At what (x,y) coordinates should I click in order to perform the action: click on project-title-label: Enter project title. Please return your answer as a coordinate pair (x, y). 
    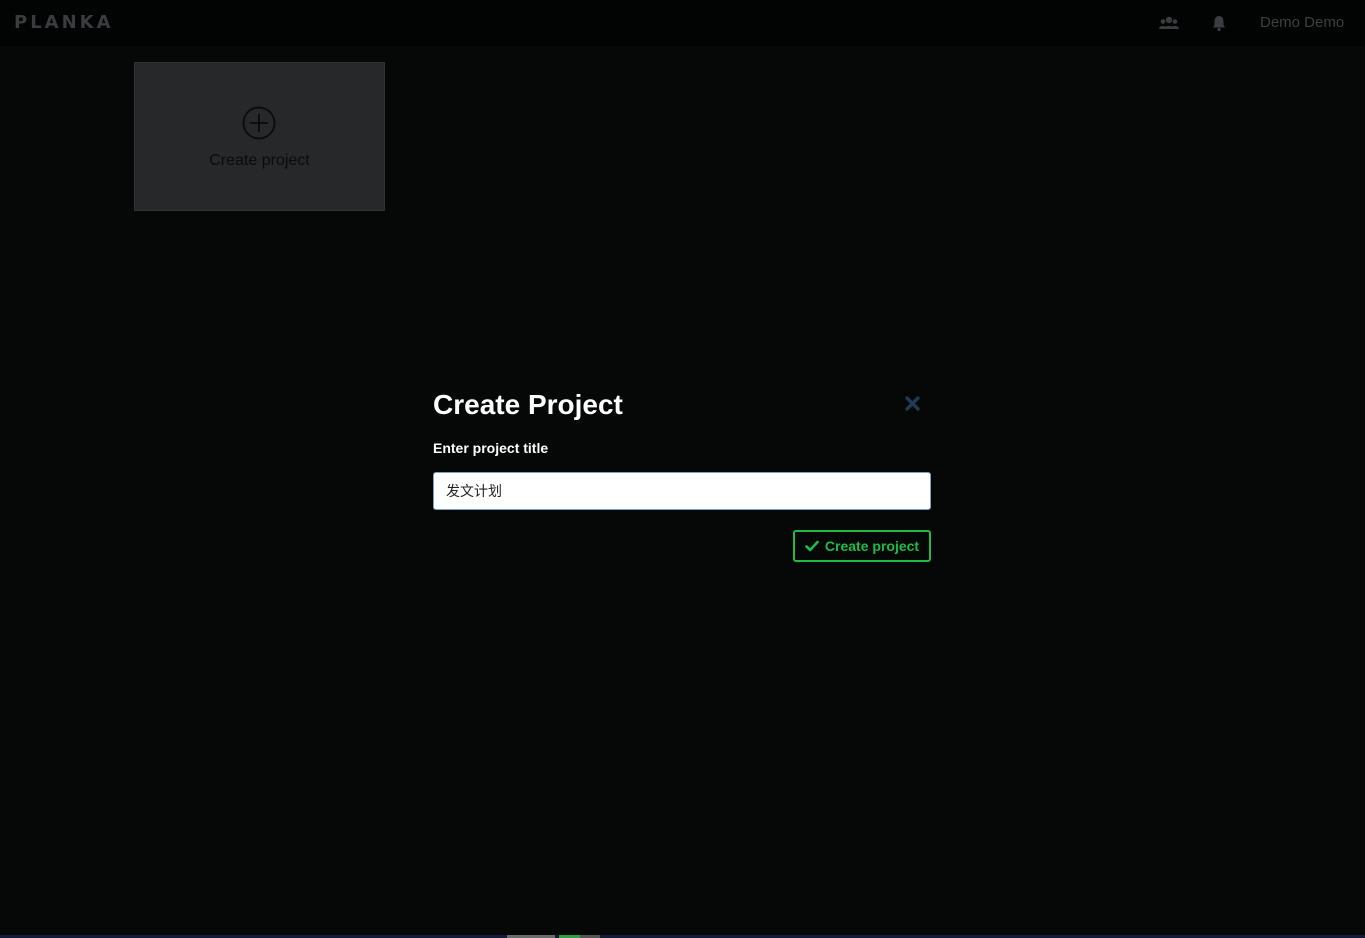
    Looking at the image, I should click on (491, 448).